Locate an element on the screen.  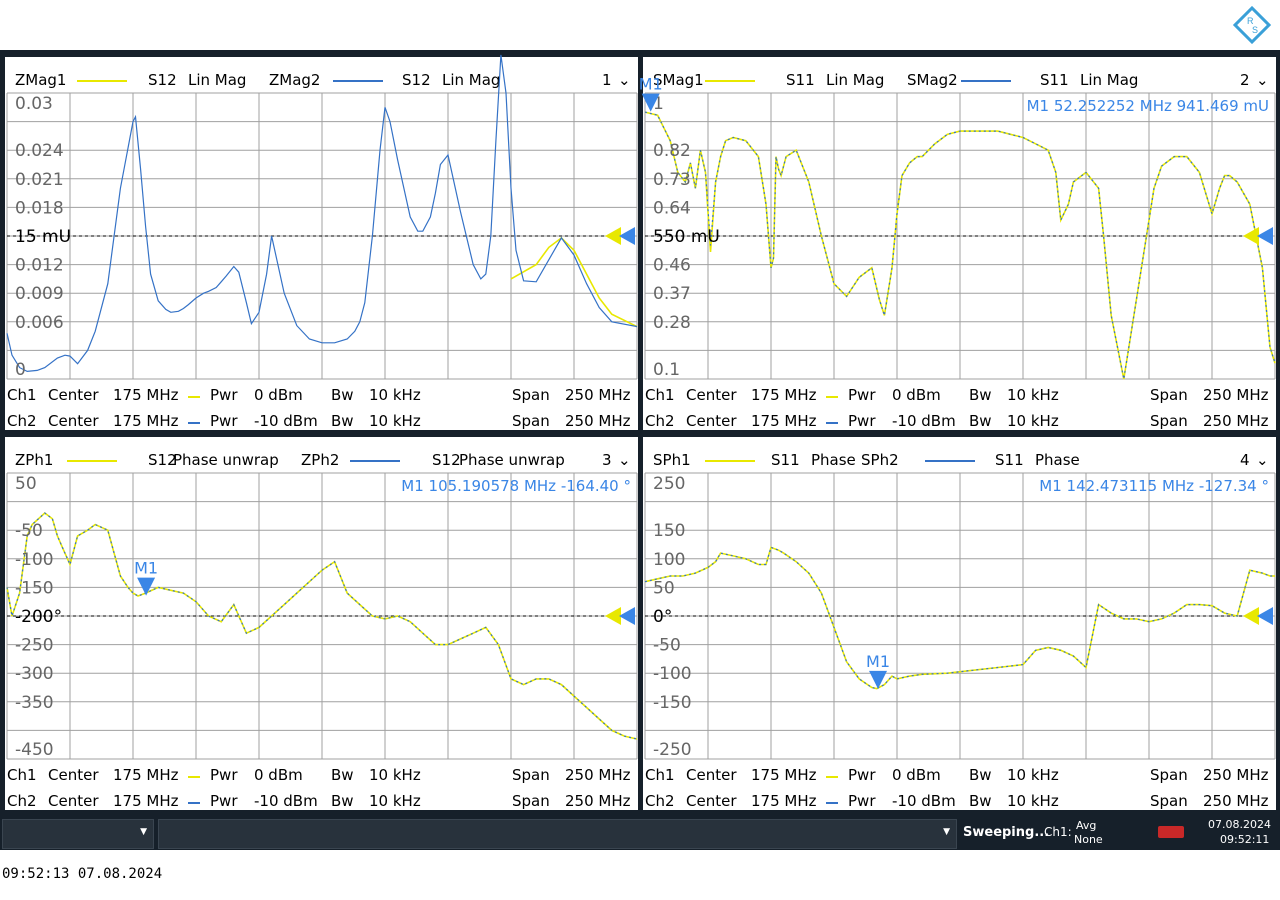
status-time: 09:52:11 is located at coordinates (1245, 839).